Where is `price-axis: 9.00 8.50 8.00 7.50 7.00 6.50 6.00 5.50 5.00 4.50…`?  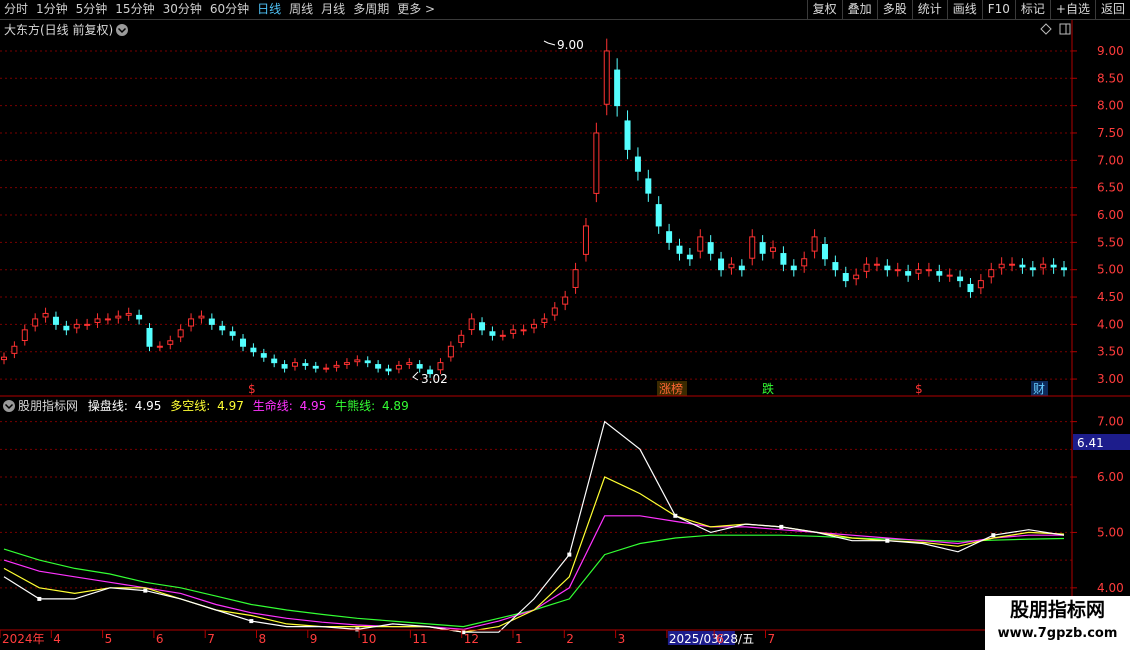
price-axis: 9.00 8.50 8.00 7.50 7.00 6.50 6.00 5.50 5.00 4.50… is located at coordinates (1098, 215).